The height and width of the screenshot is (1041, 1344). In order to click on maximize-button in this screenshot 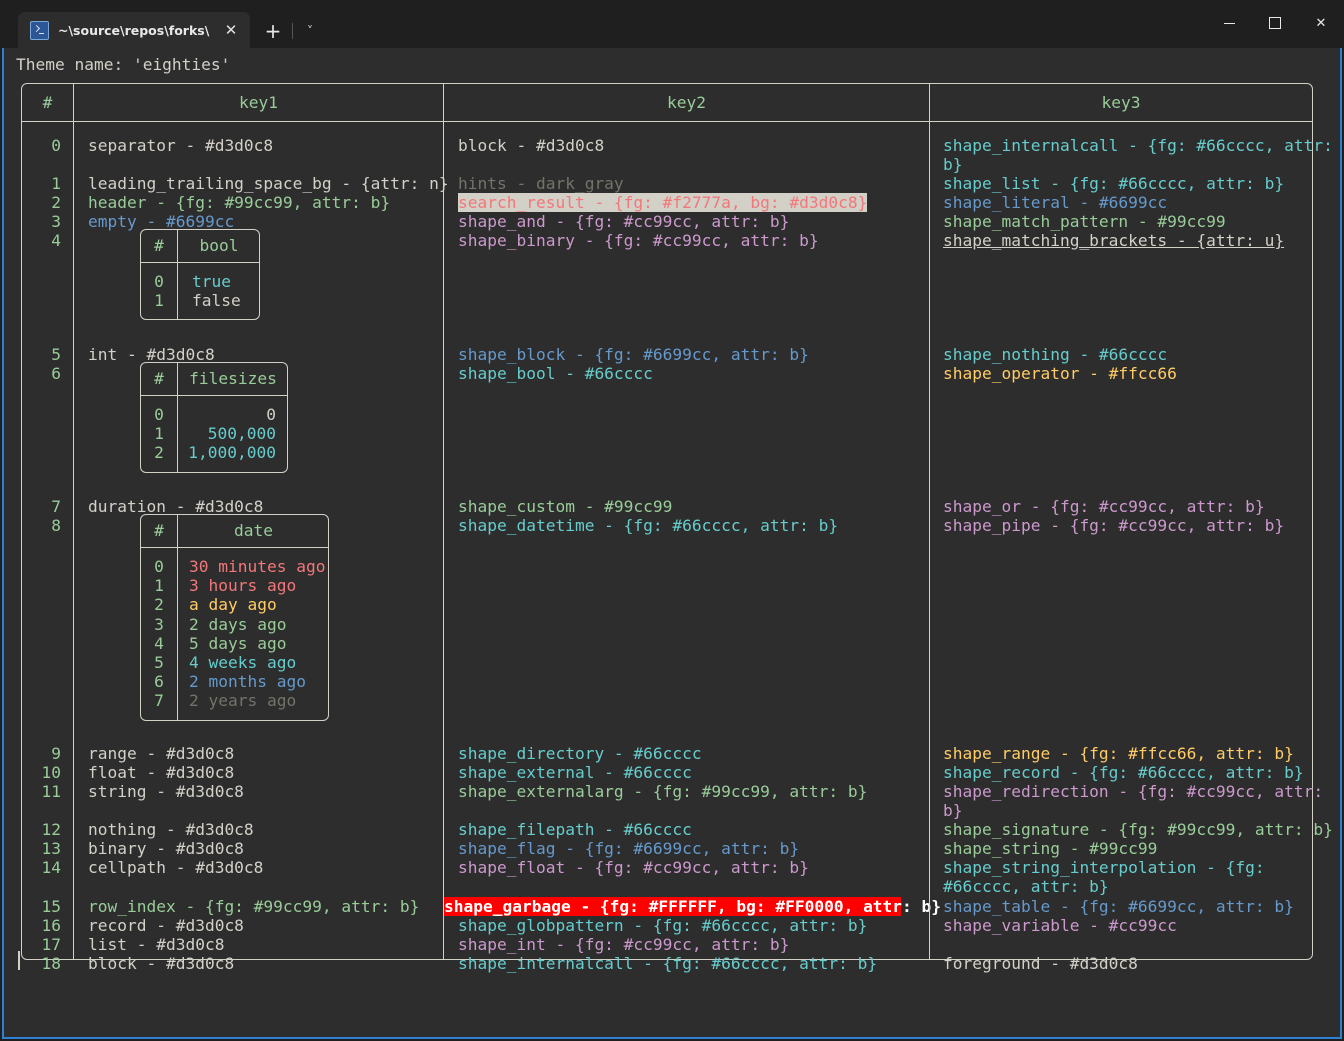, I will do `click(1275, 23)`.